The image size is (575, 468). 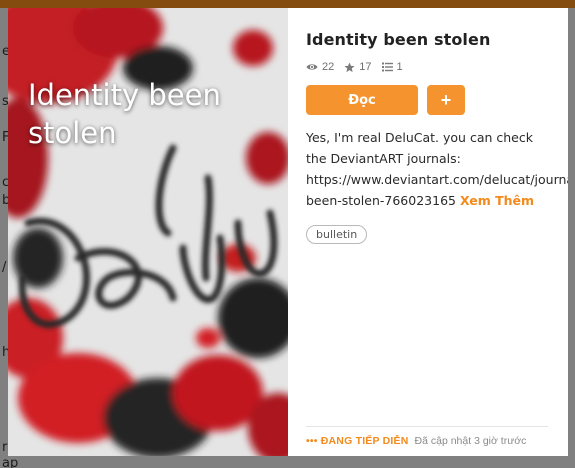 What do you see at coordinates (357, 441) in the screenshot?
I see `status-badge: ••• ĐANG TIẾP DIỄN` at bounding box center [357, 441].